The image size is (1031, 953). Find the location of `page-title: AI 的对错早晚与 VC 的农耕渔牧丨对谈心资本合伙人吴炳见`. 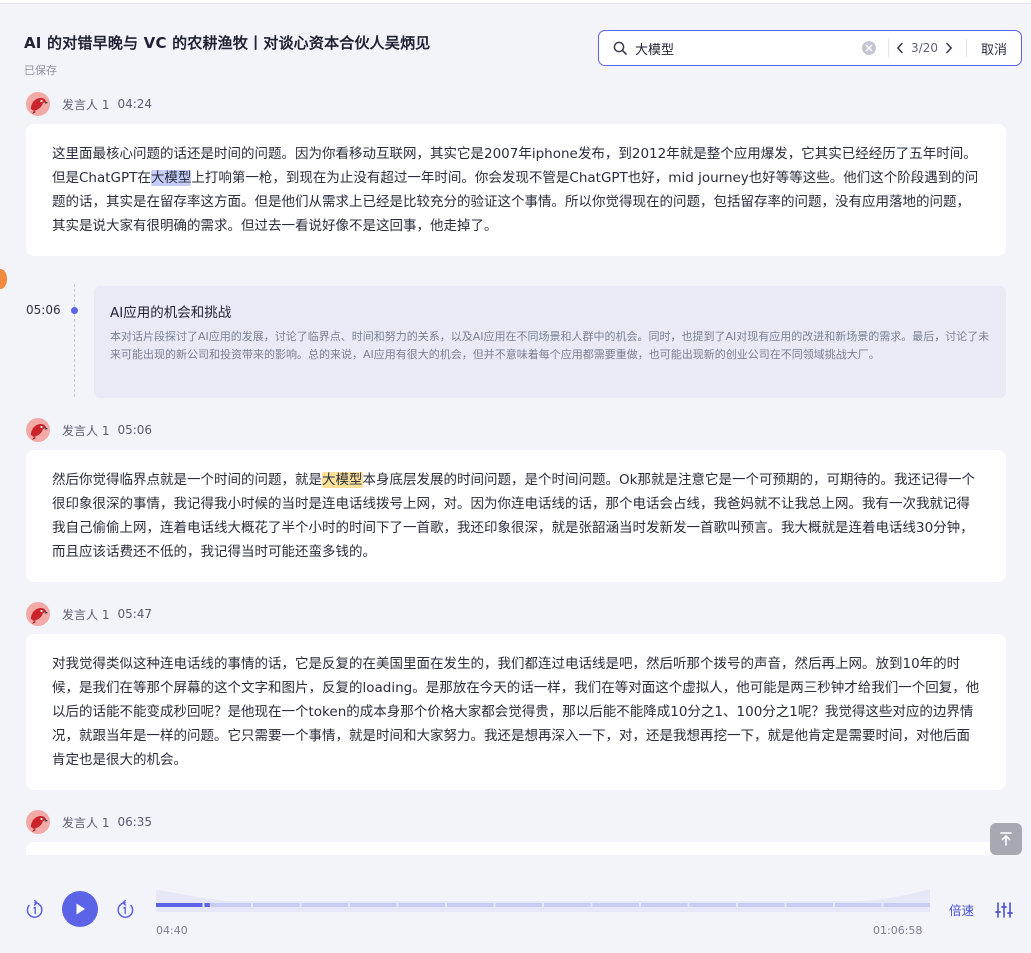

page-title: AI 的对错早晚与 VC 的农耕渔牧丨对谈心资本合伙人吴炳见 is located at coordinates (227, 43).